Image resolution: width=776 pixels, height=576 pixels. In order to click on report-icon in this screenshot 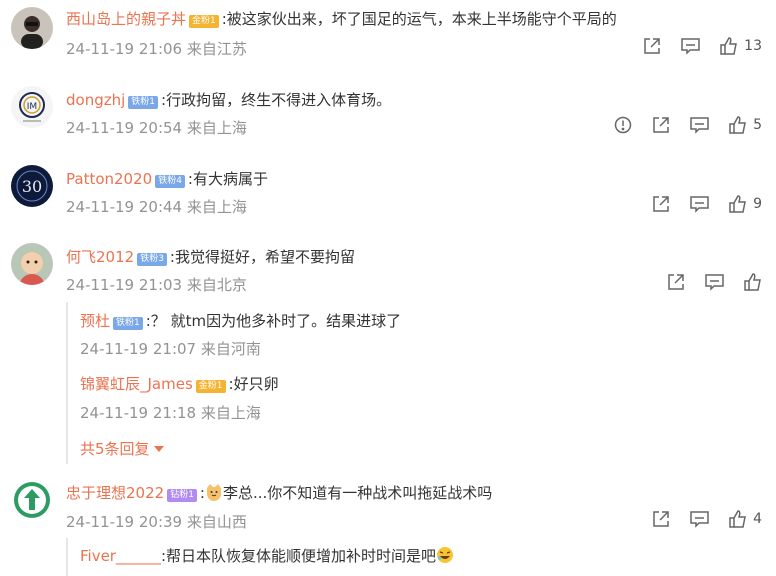, I will do `click(623, 125)`.